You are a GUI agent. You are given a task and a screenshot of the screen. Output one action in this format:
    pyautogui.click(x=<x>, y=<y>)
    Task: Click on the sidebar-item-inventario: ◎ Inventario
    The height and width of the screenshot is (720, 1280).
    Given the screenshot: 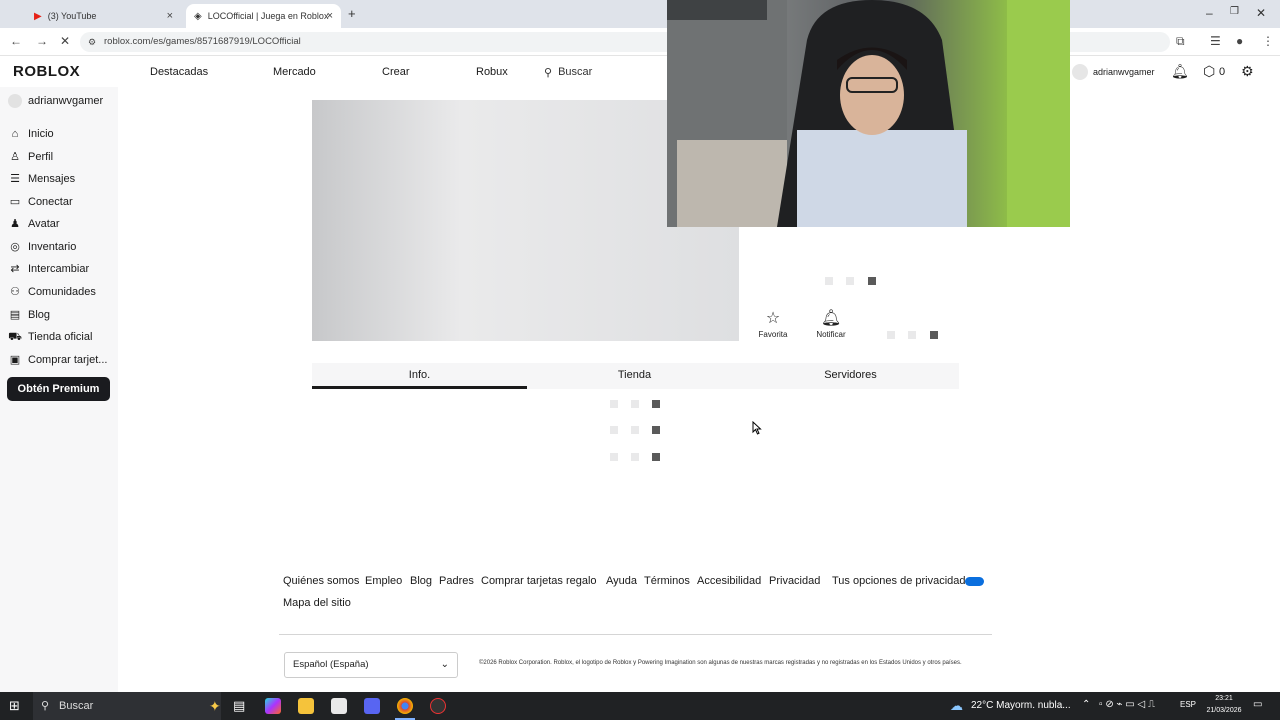 What is the action you would take?
    pyautogui.click(x=62, y=247)
    